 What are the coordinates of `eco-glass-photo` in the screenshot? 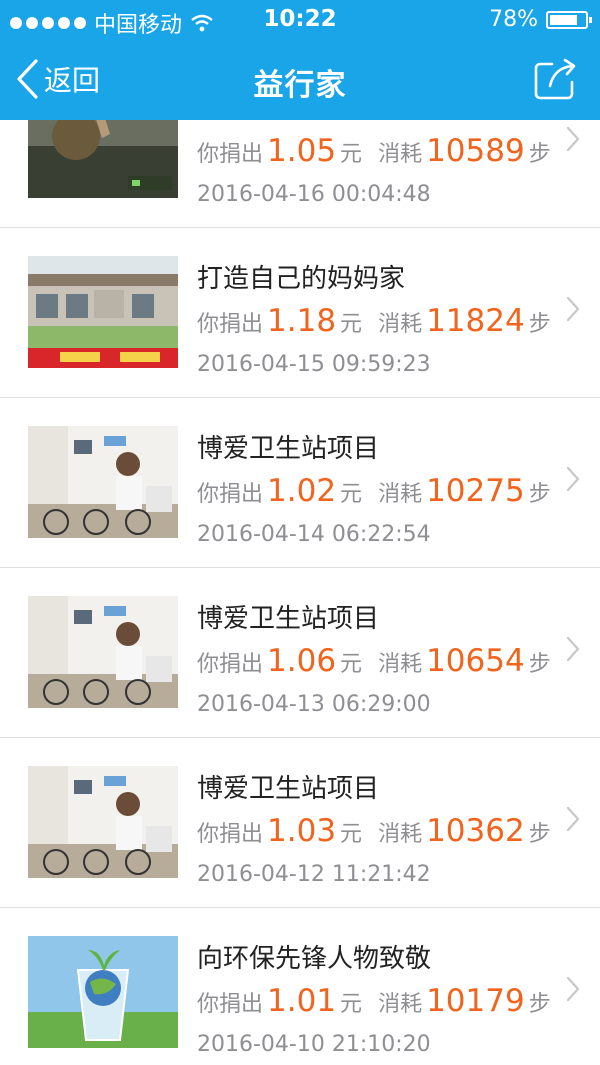 It's located at (103, 992).